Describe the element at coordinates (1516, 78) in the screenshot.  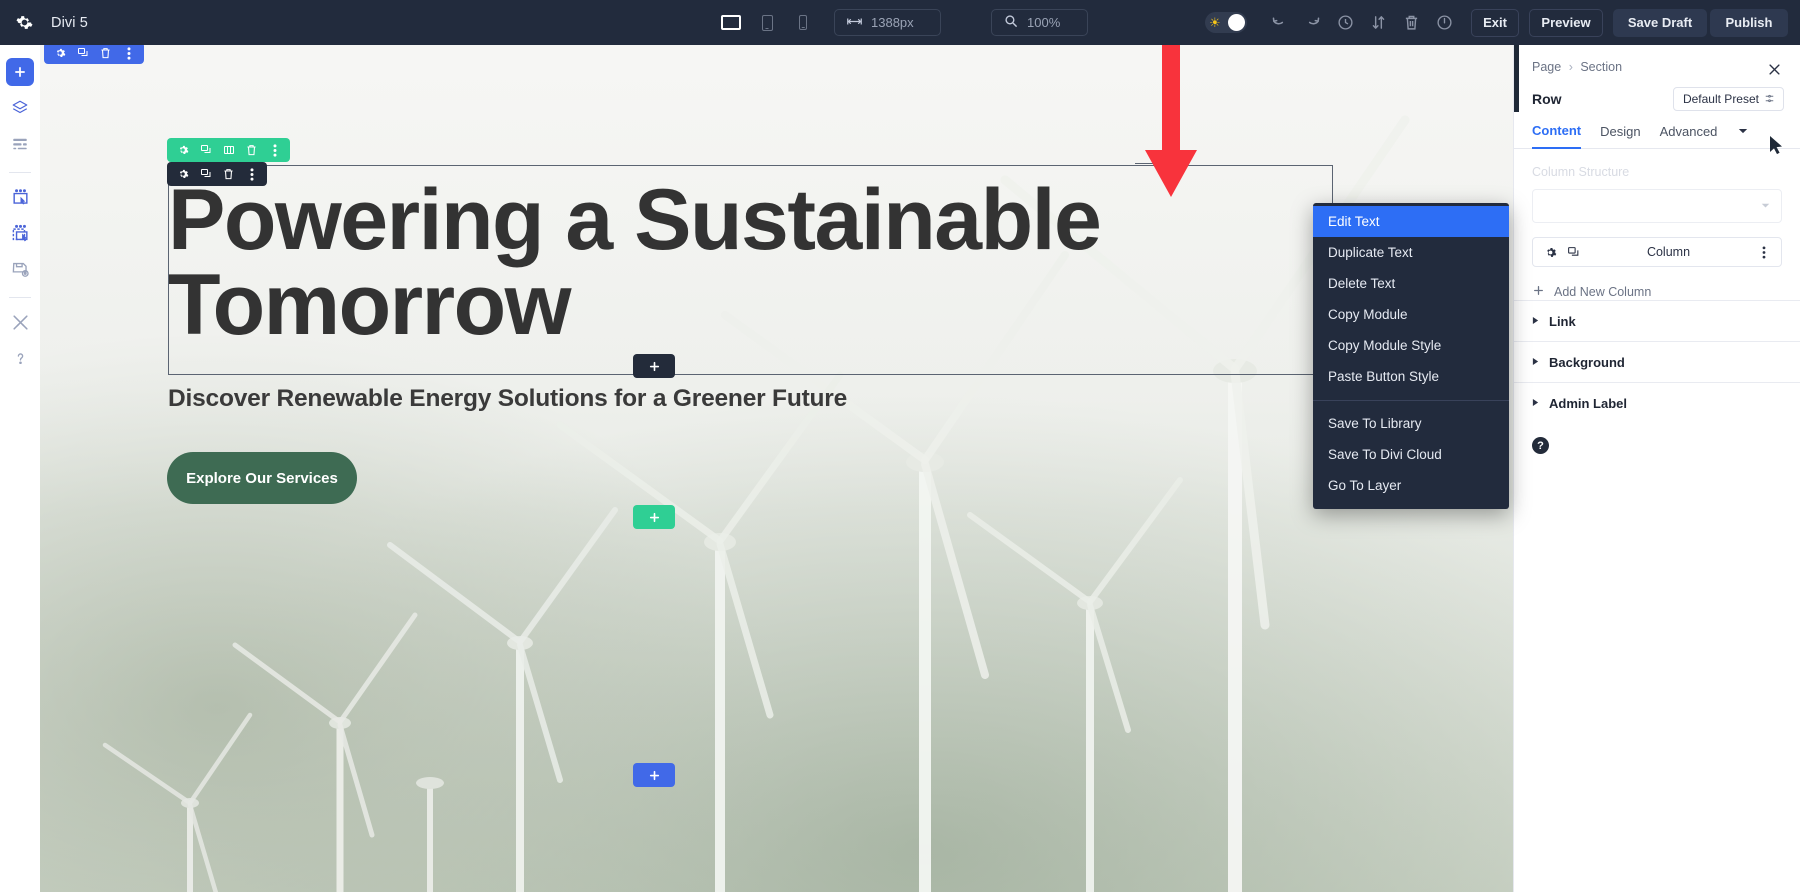
I see `panel-accent-bar` at that location.